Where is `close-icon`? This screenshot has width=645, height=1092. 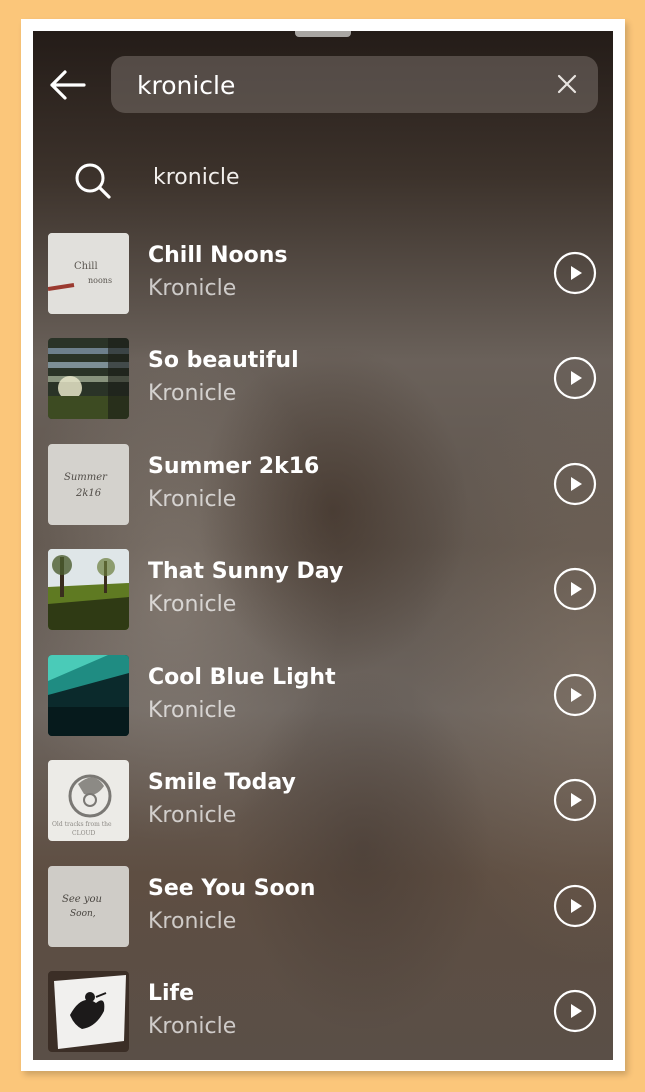
close-icon is located at coordinates (567, 84).